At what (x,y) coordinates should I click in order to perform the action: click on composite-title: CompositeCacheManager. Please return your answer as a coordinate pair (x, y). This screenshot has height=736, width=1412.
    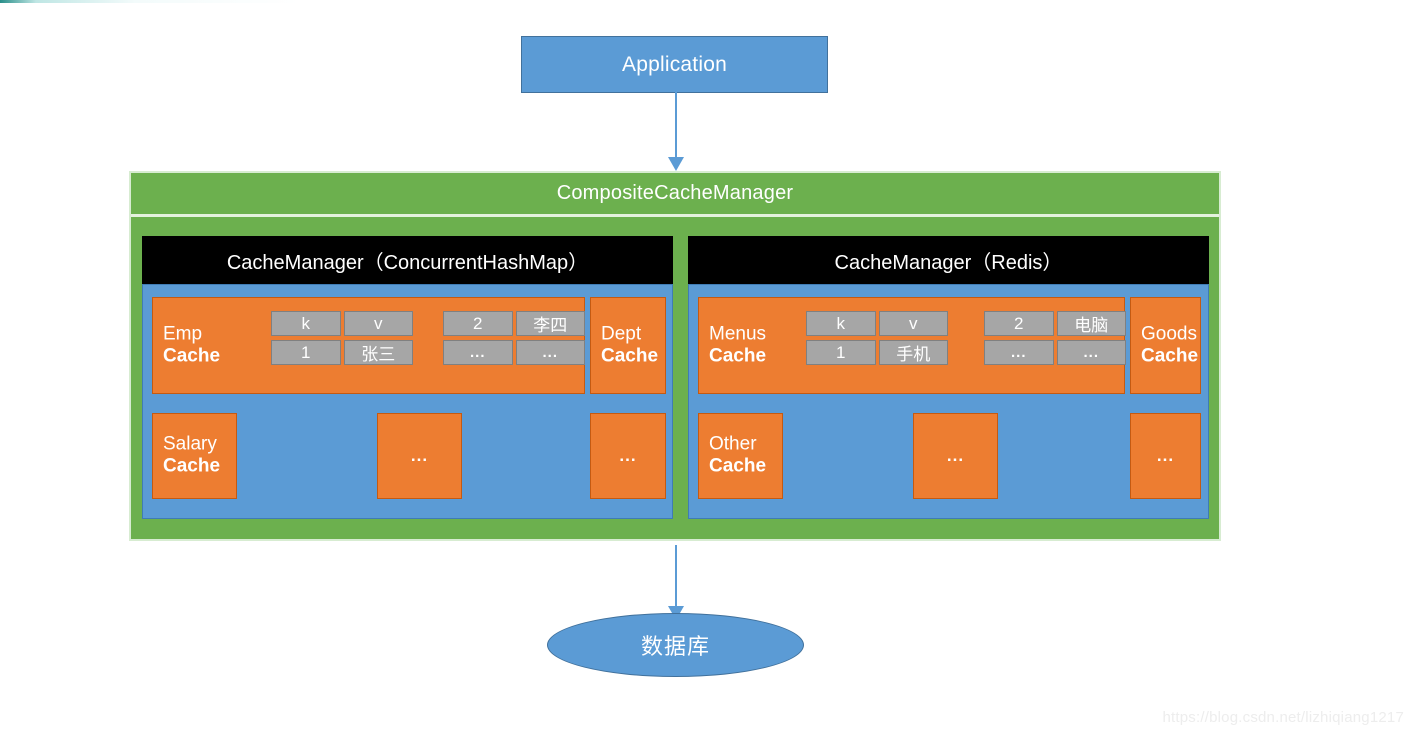
    Looking at the image, I should click on (675, 193).